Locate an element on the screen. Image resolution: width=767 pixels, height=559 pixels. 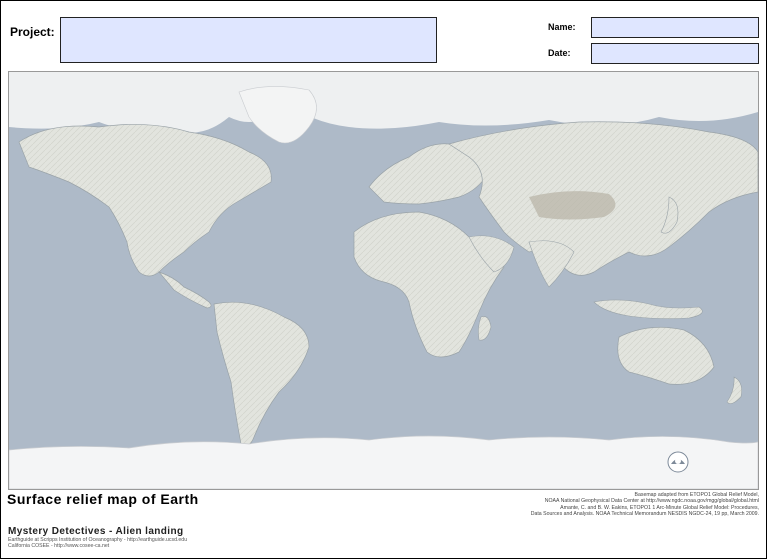
project-field is located at coordinates (248, 40).